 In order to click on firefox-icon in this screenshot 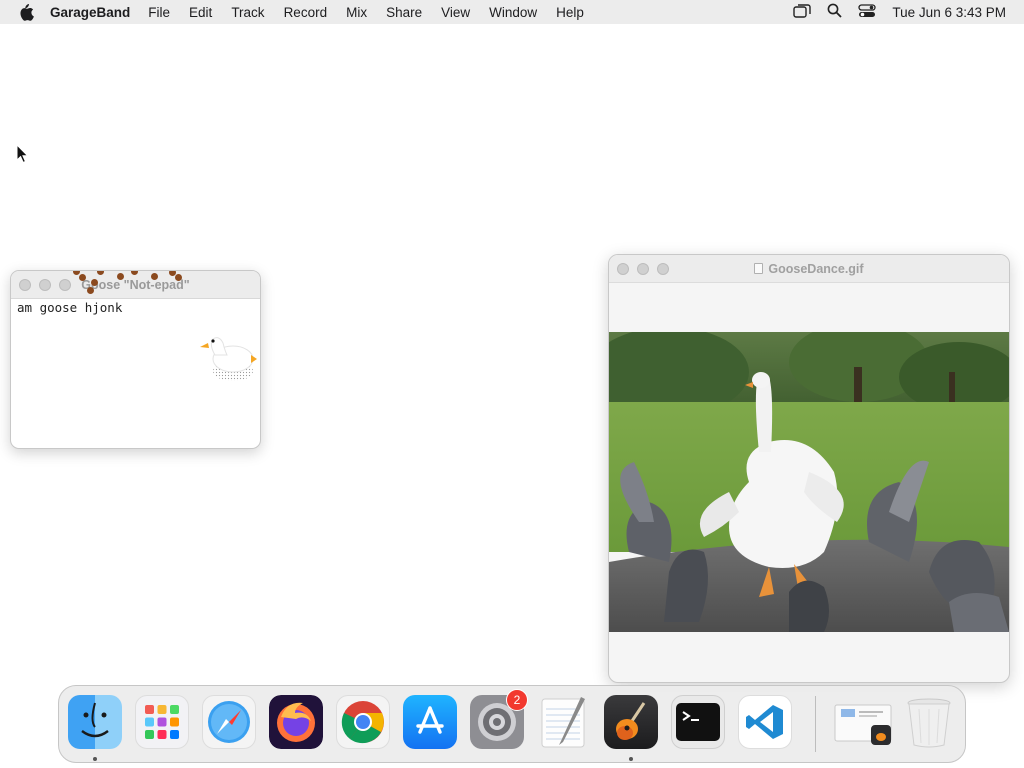, I will do `click(296, 722)`.